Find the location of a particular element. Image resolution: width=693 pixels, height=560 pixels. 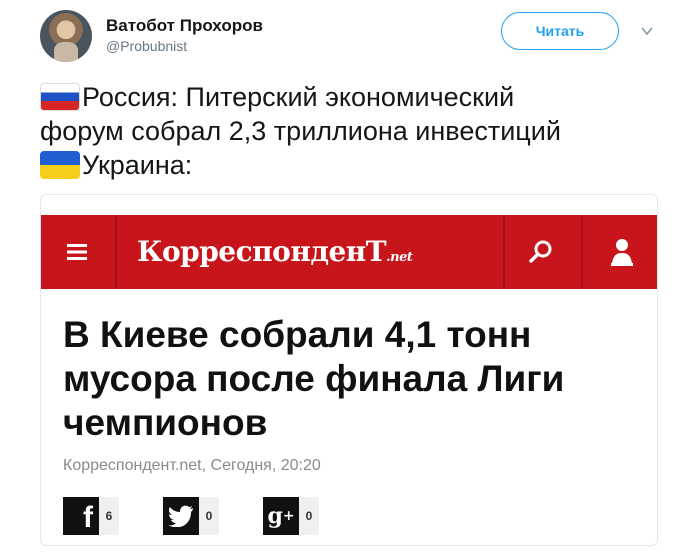

tweet-header: Ватобот Прохоров @Probubnist Читать is located at coordinates (355, 36).